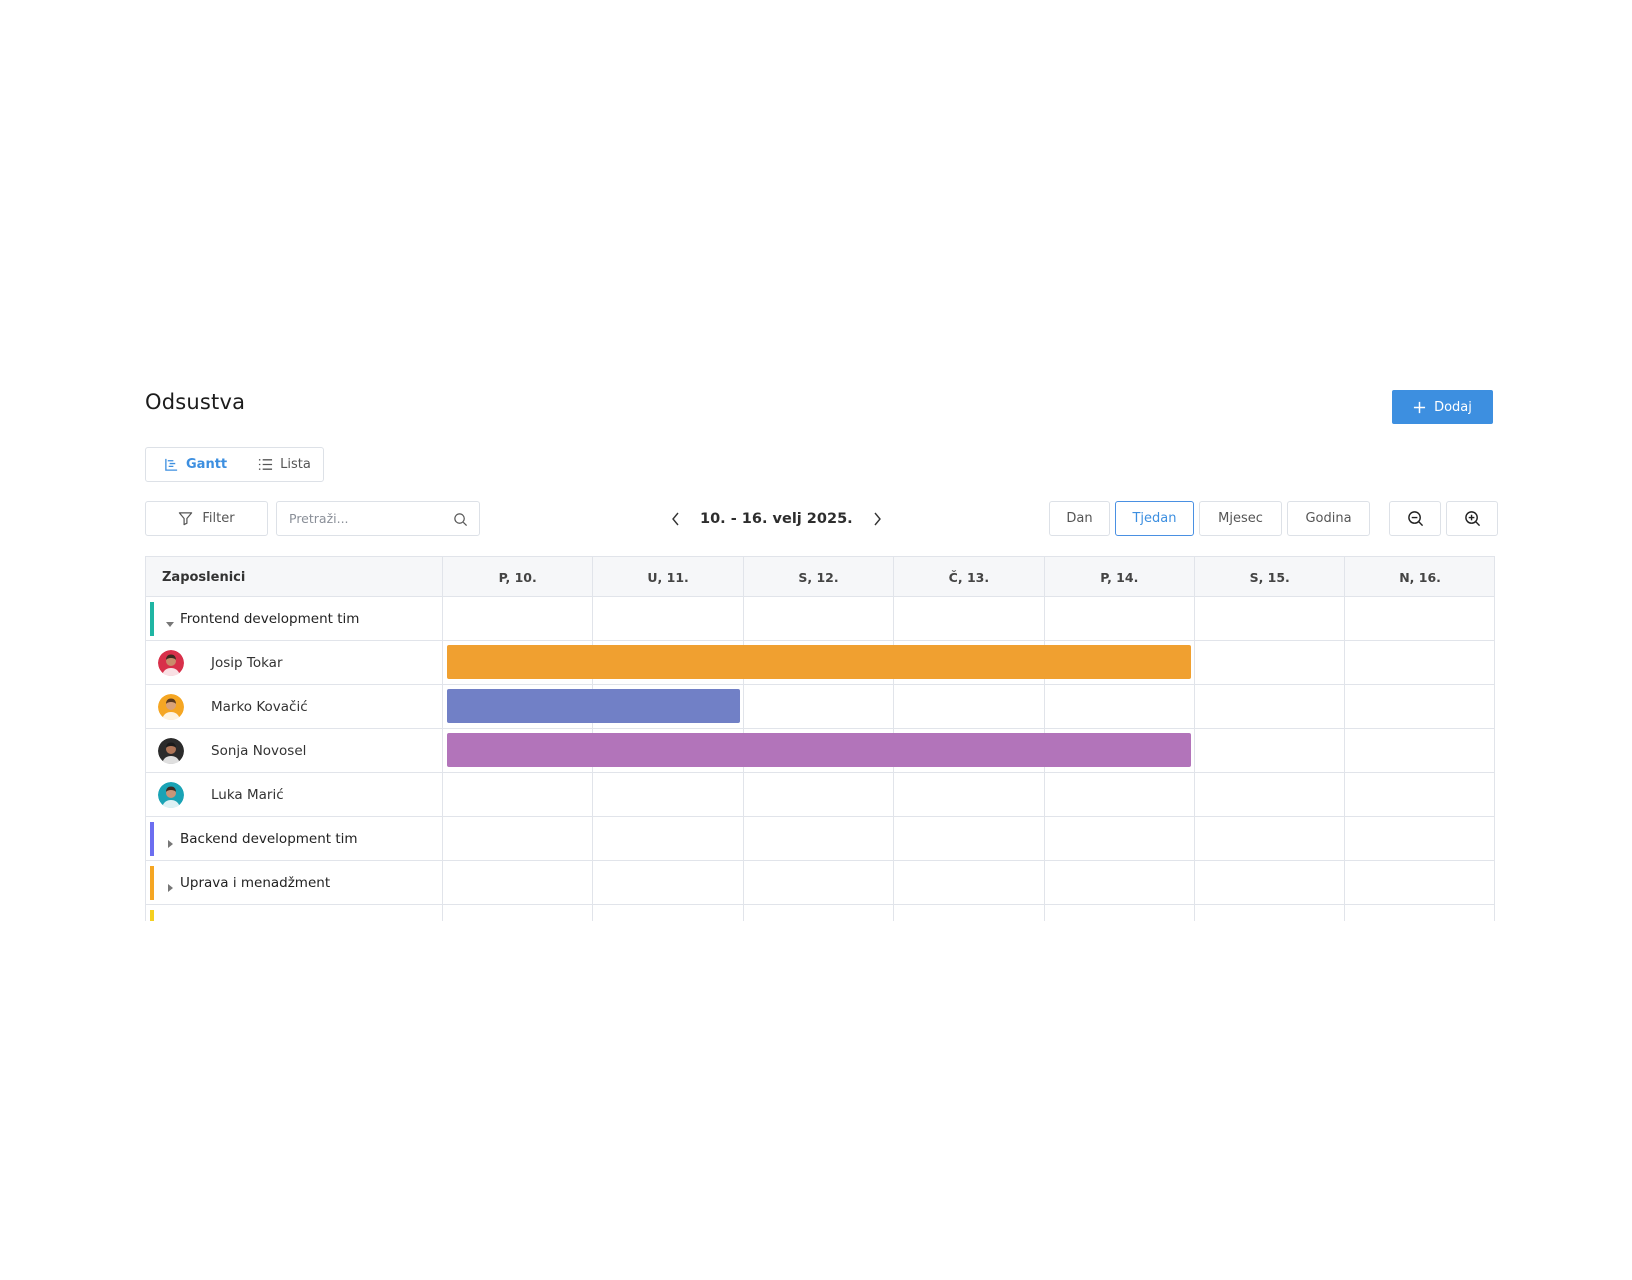 This screenshot has height=1280, width=1632. Describe the element at coordinates (969, 577) in the screenshot. I see `day-header: Č, 13.` at that location.